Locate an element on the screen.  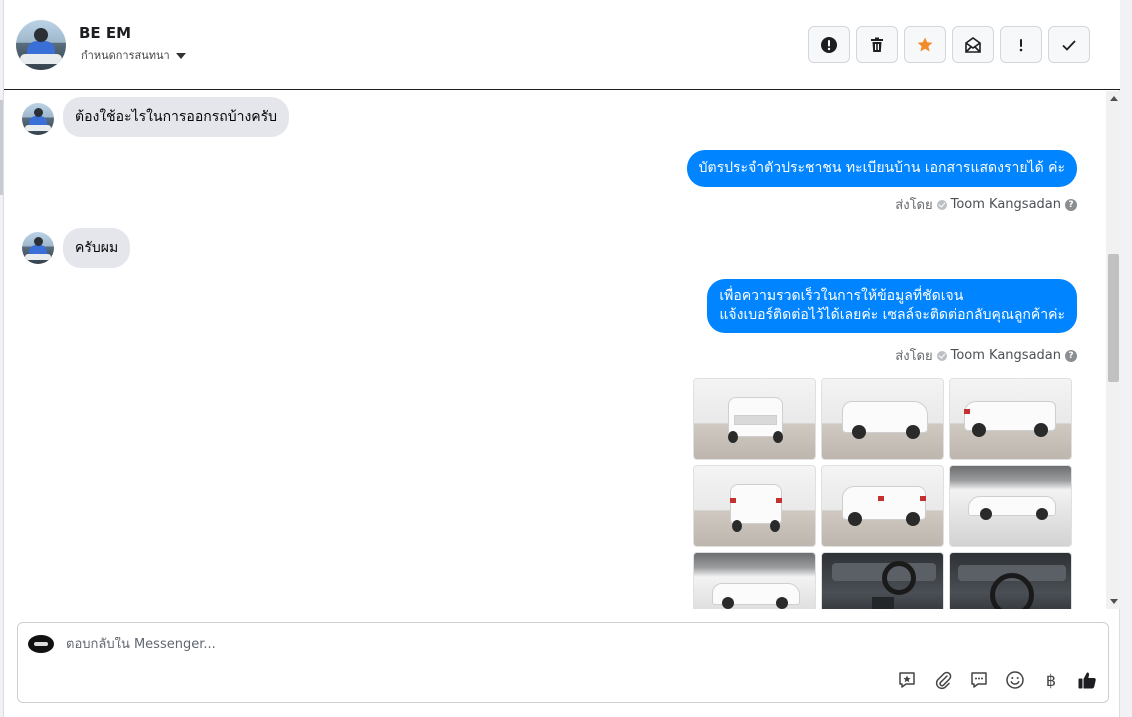
conversation-header: BE EM กำหนดการสนทนา is located at coordinates (562, 45).